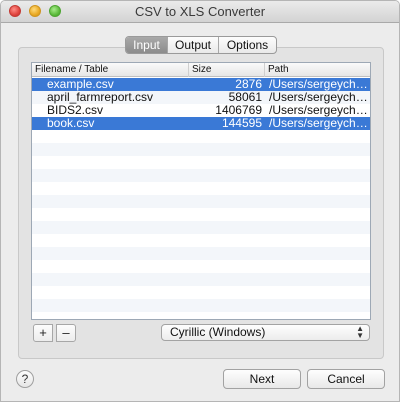  I want to click on remove-file-button: –, so click(66, 333).